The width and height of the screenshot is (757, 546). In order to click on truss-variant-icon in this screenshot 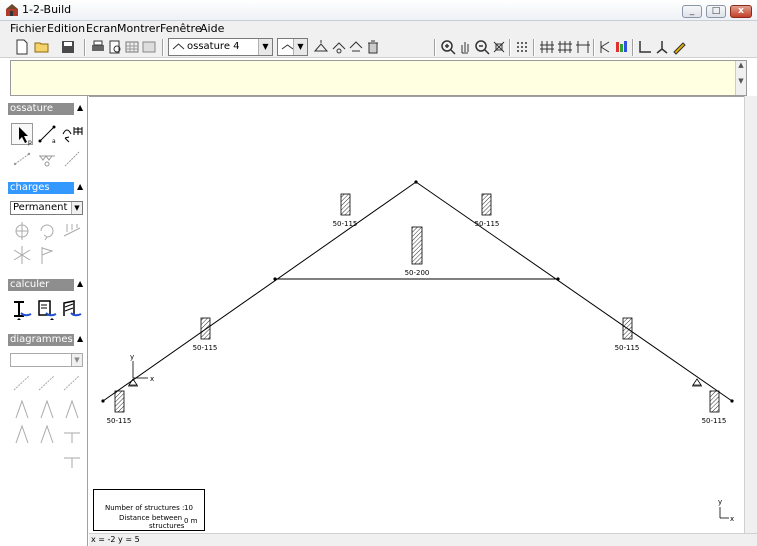, I will do `click(339, 47)`.